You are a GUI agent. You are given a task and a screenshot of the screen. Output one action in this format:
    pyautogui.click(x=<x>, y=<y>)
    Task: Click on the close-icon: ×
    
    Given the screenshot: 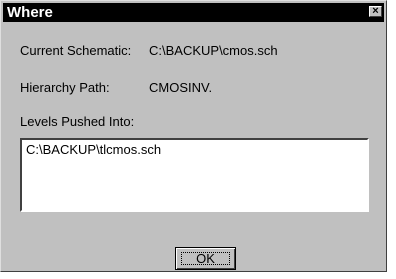 What is the action you would take?
    pyautogui.click(x=375, y=11)
    